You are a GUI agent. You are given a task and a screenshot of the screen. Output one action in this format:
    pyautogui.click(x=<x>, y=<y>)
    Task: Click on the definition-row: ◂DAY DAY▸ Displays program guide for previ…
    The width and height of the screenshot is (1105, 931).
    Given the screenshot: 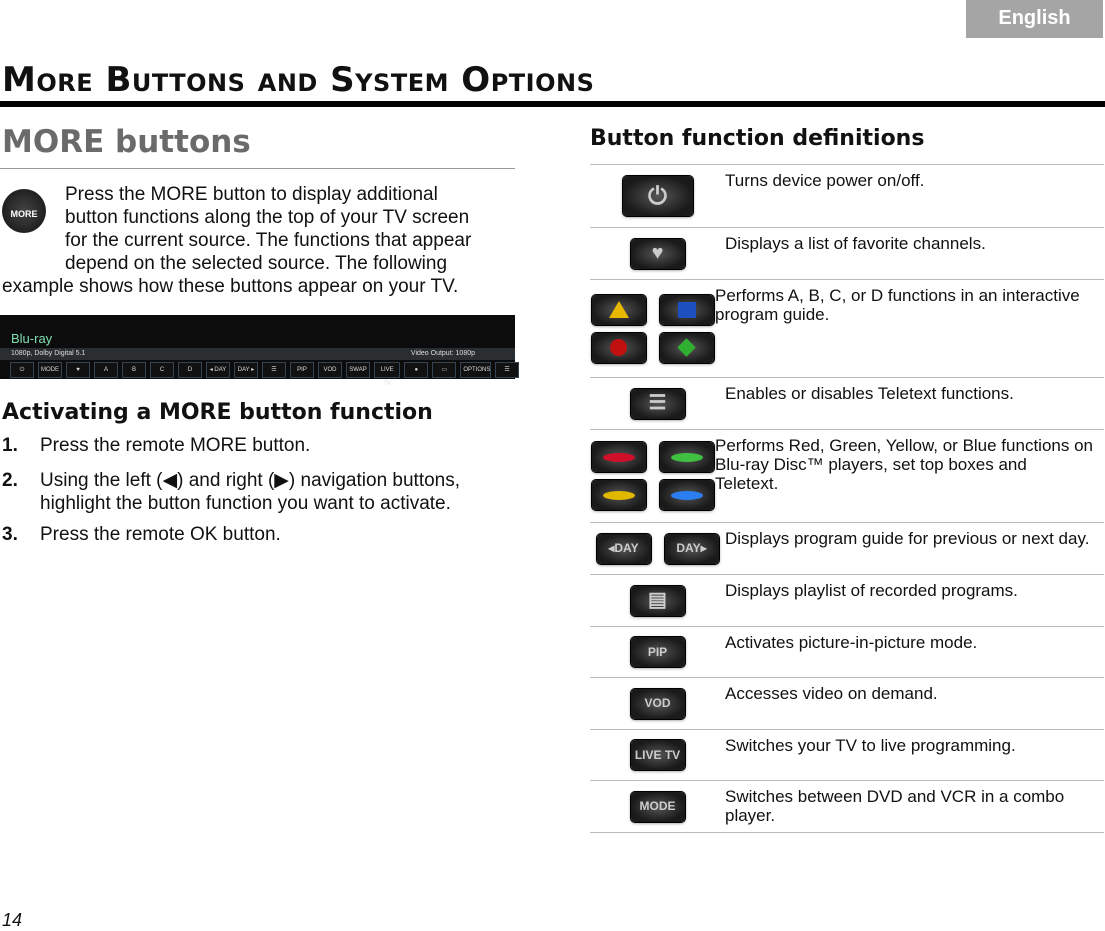 What is the action you would take?
    pyautogui.click(x=847, y=548)
    